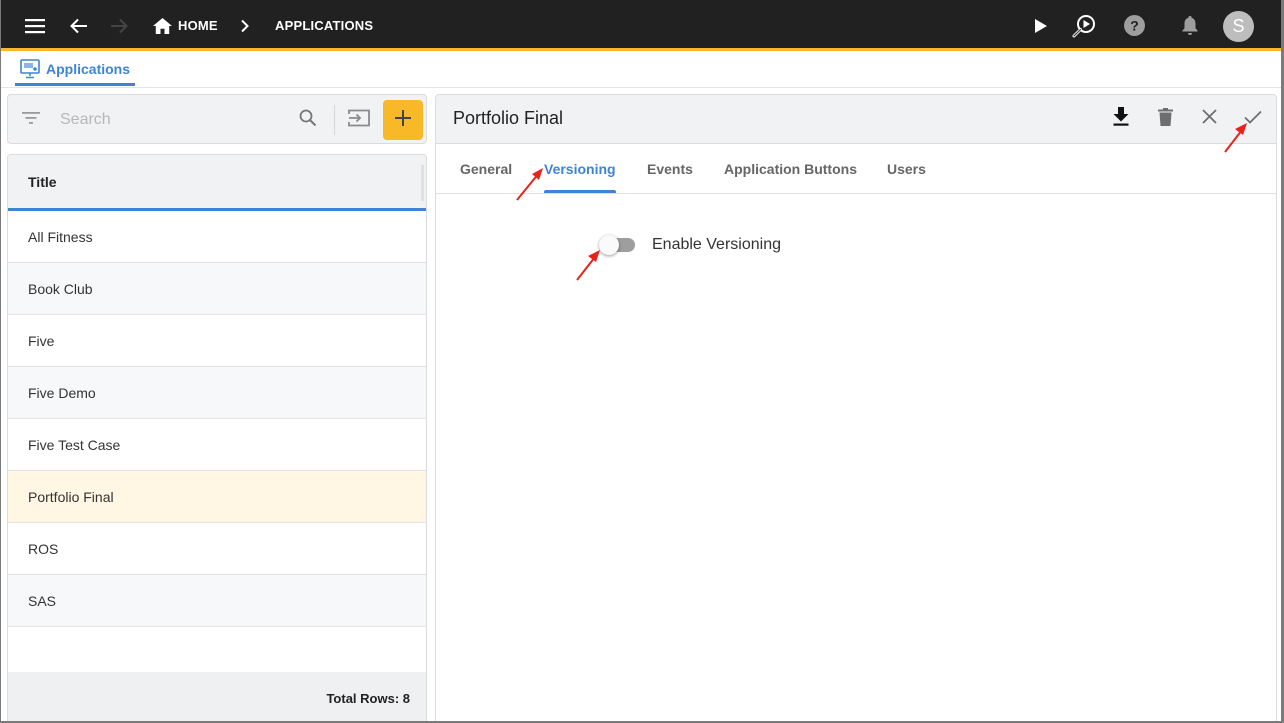  I want to click on list-item-title: Book Club, so click(60, 288).